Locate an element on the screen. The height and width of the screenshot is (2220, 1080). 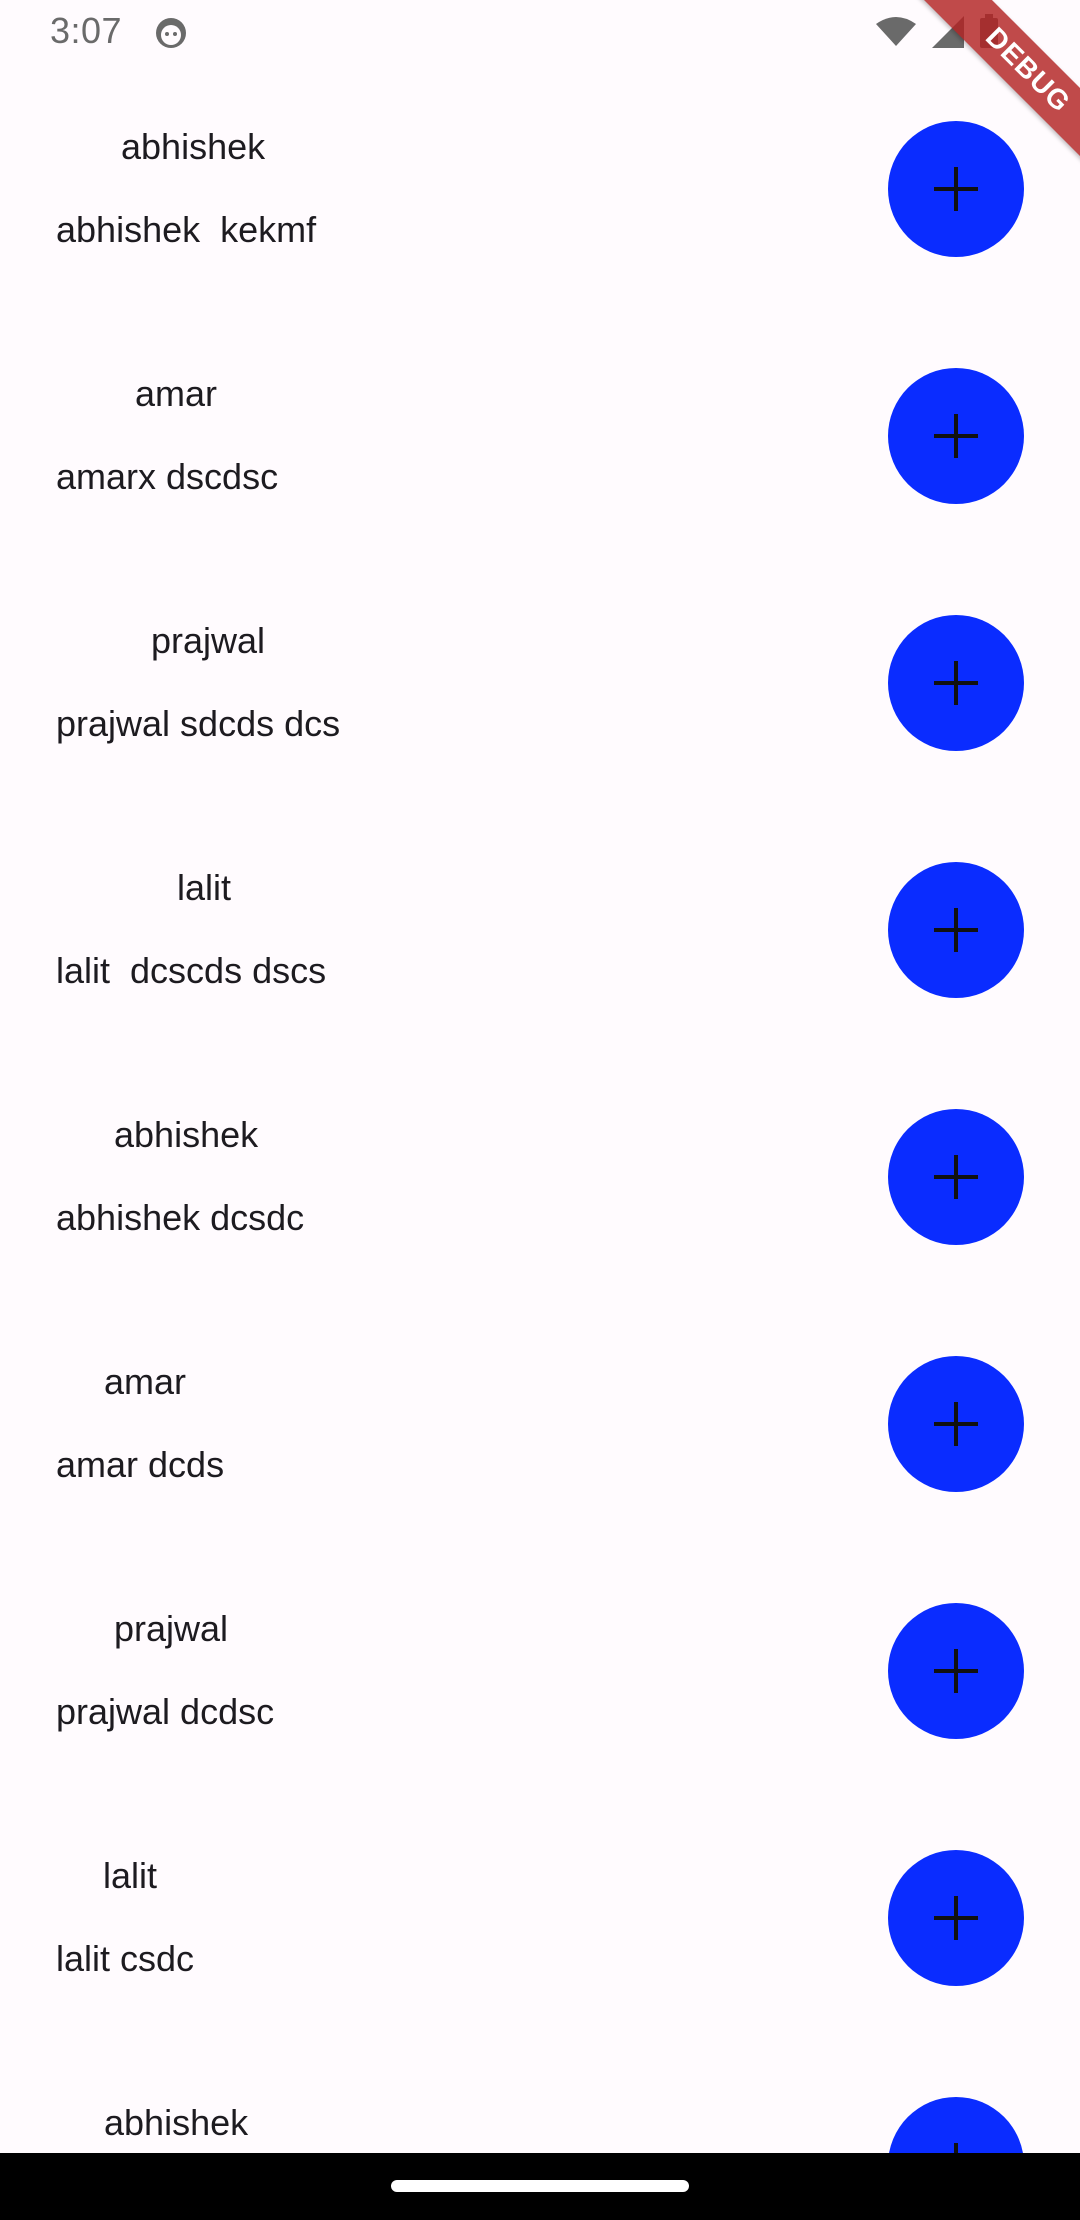
item-text: lalit lalit dcscds dscs is located at coordinates (406, 909).